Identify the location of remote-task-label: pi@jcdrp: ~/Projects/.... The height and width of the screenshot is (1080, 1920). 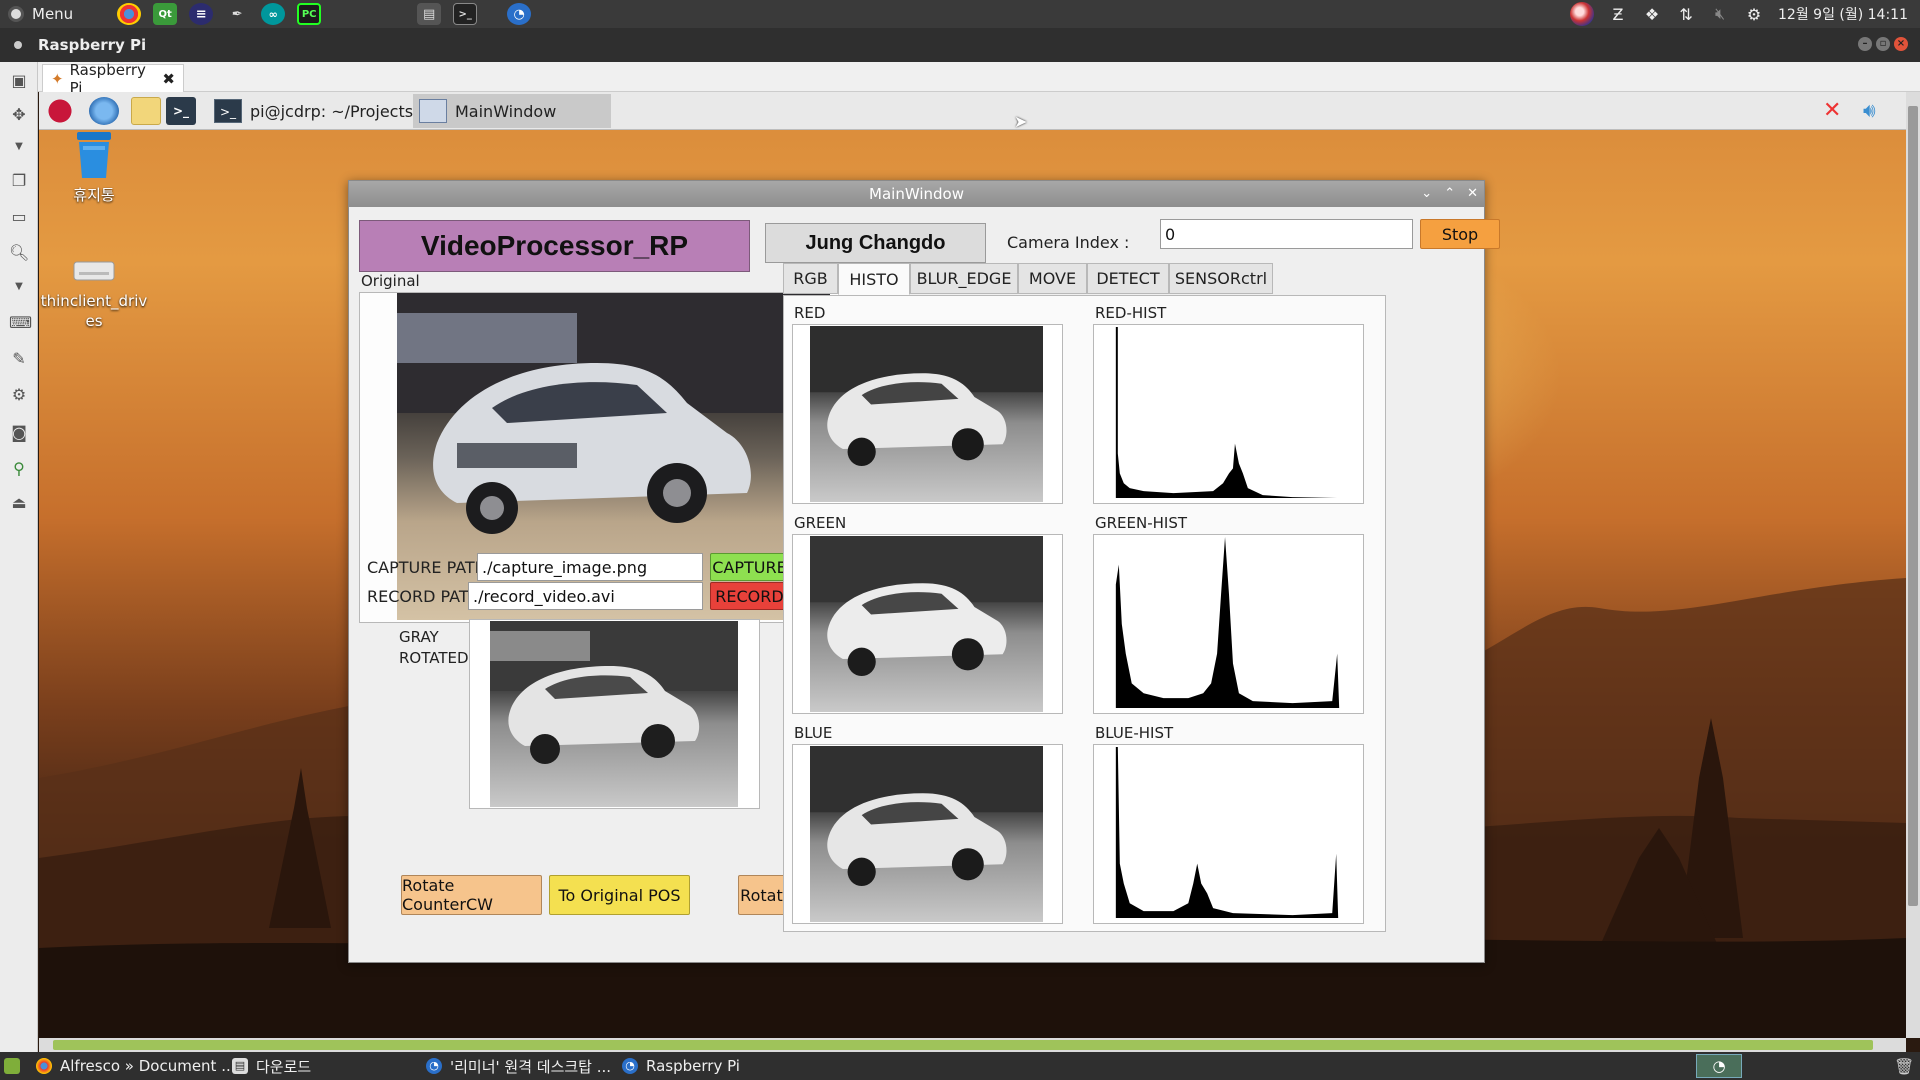
(342, 111).